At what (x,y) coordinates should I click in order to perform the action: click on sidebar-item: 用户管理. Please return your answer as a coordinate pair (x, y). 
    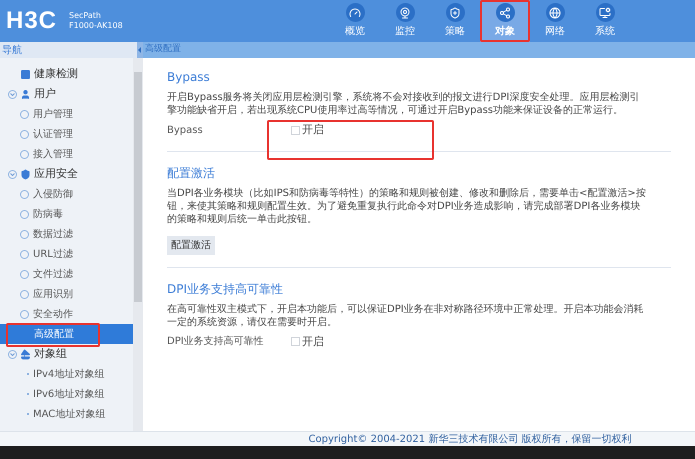
    Looking at the image, I should click on (66, 114).